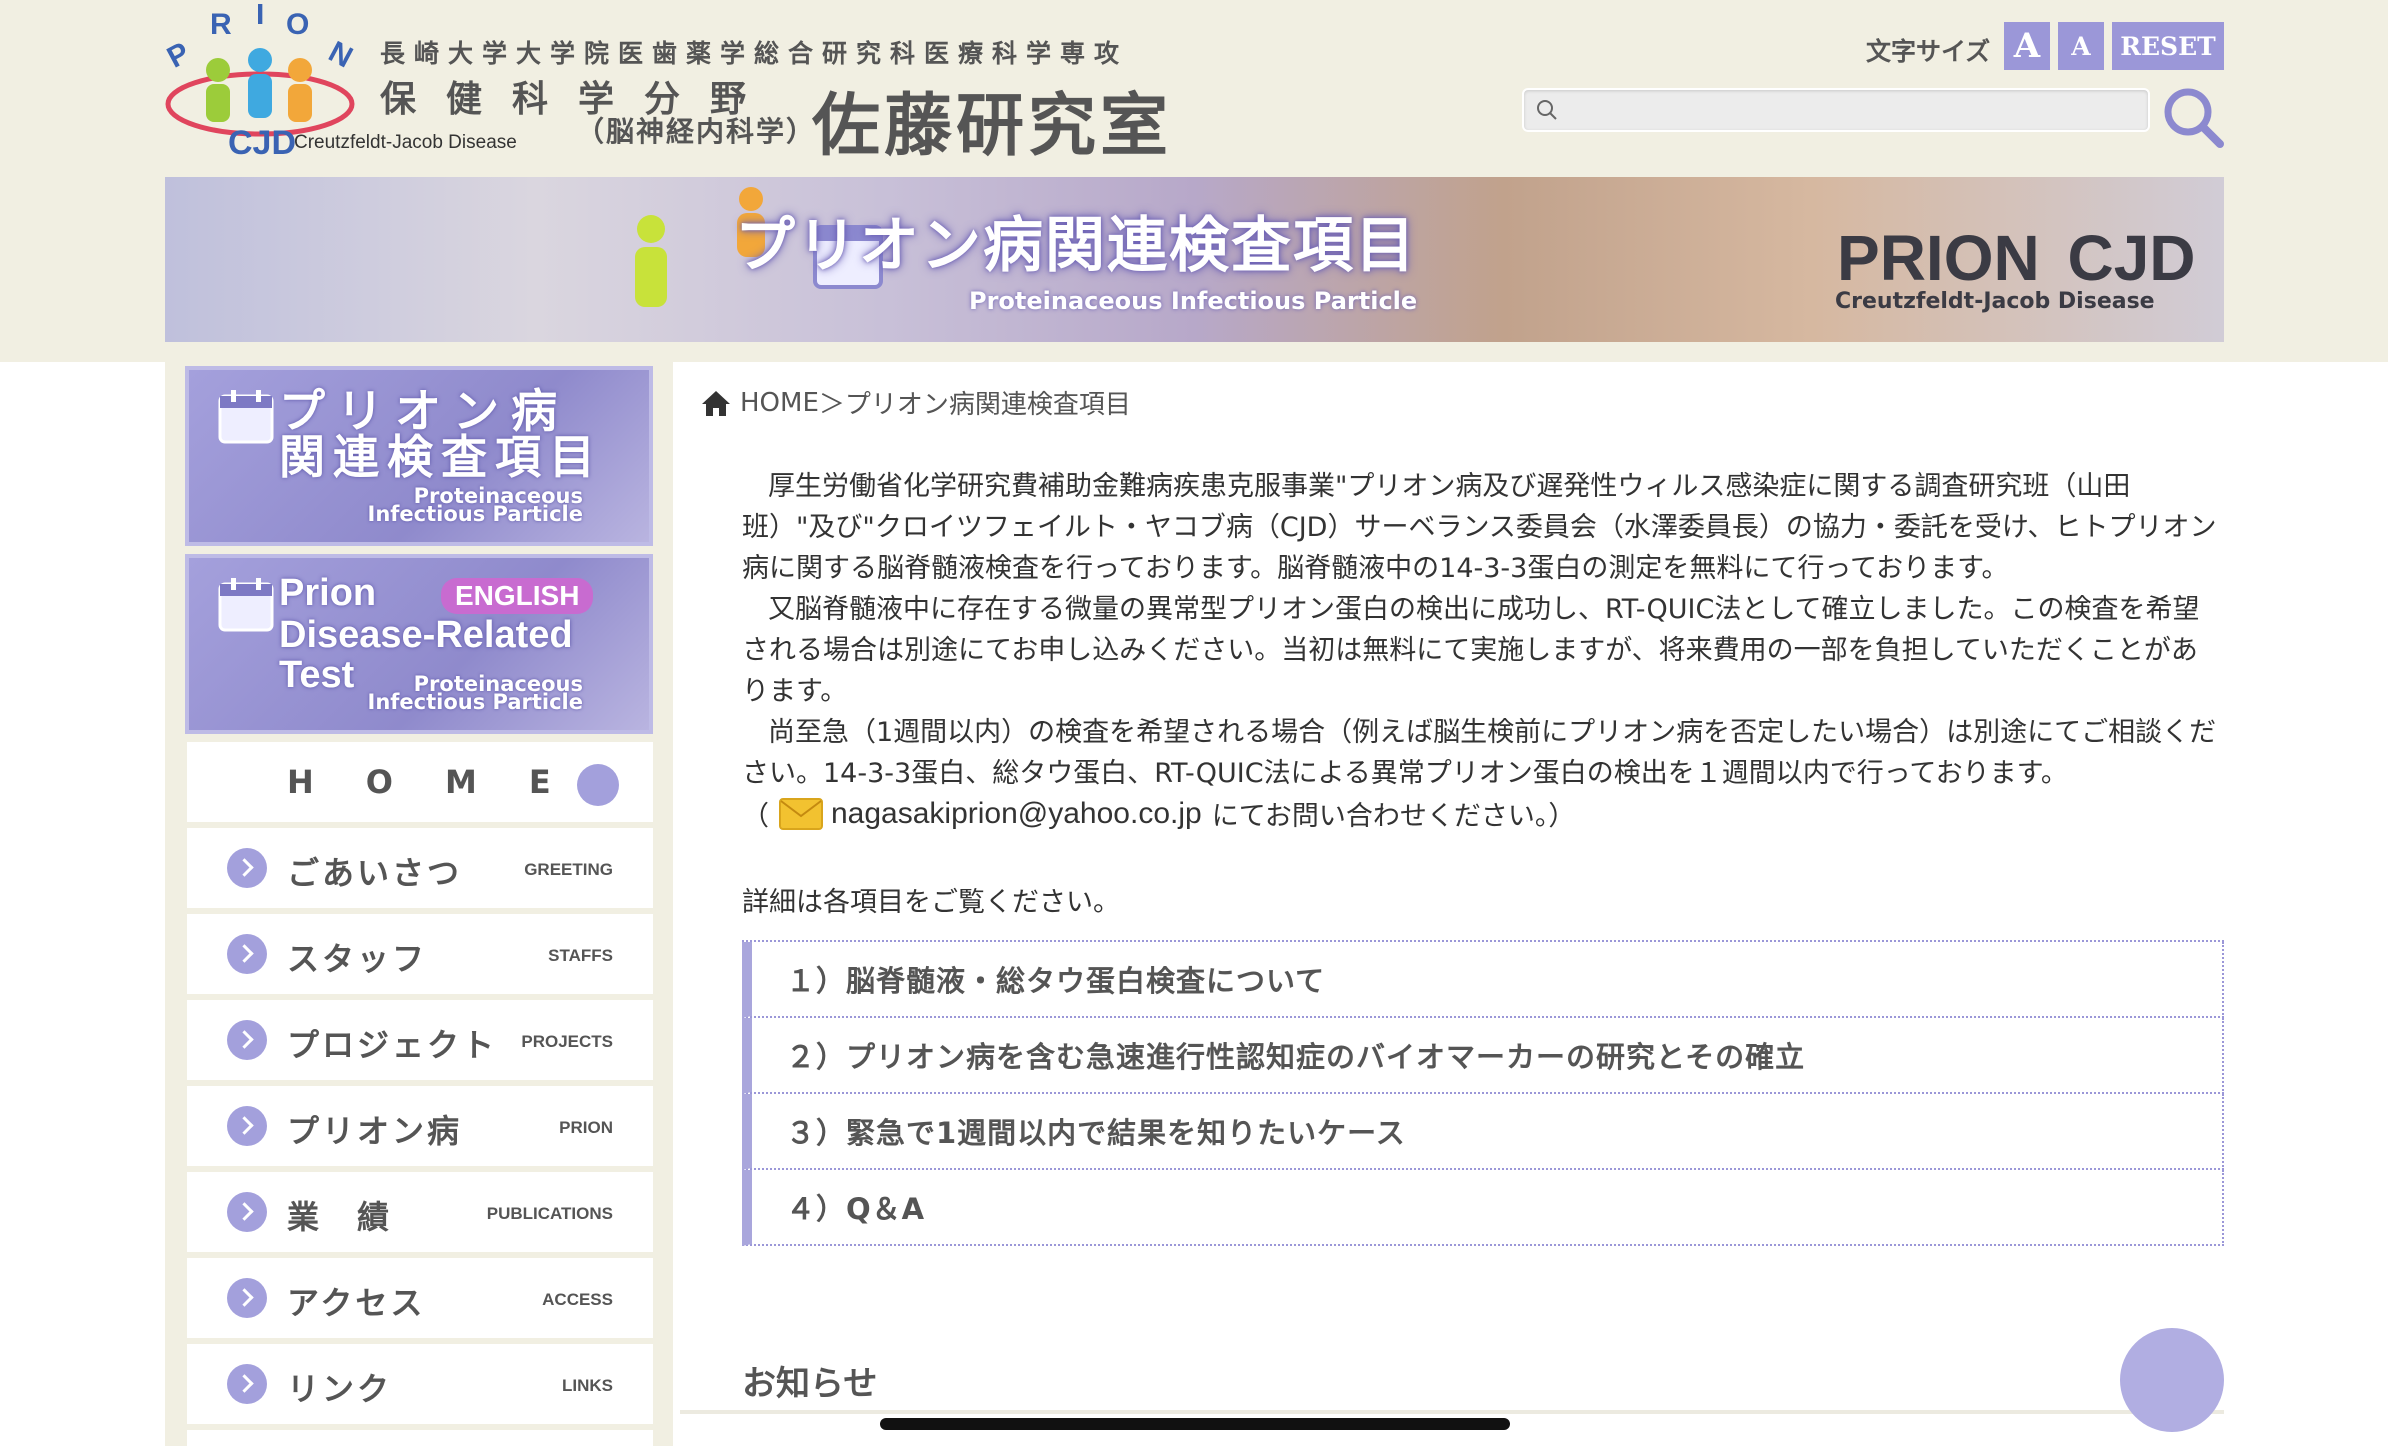 This screenshot has width=2388, height=1446. I want to click on sidebar-item-access: アクセス ACCESS, so click(420, 1298).